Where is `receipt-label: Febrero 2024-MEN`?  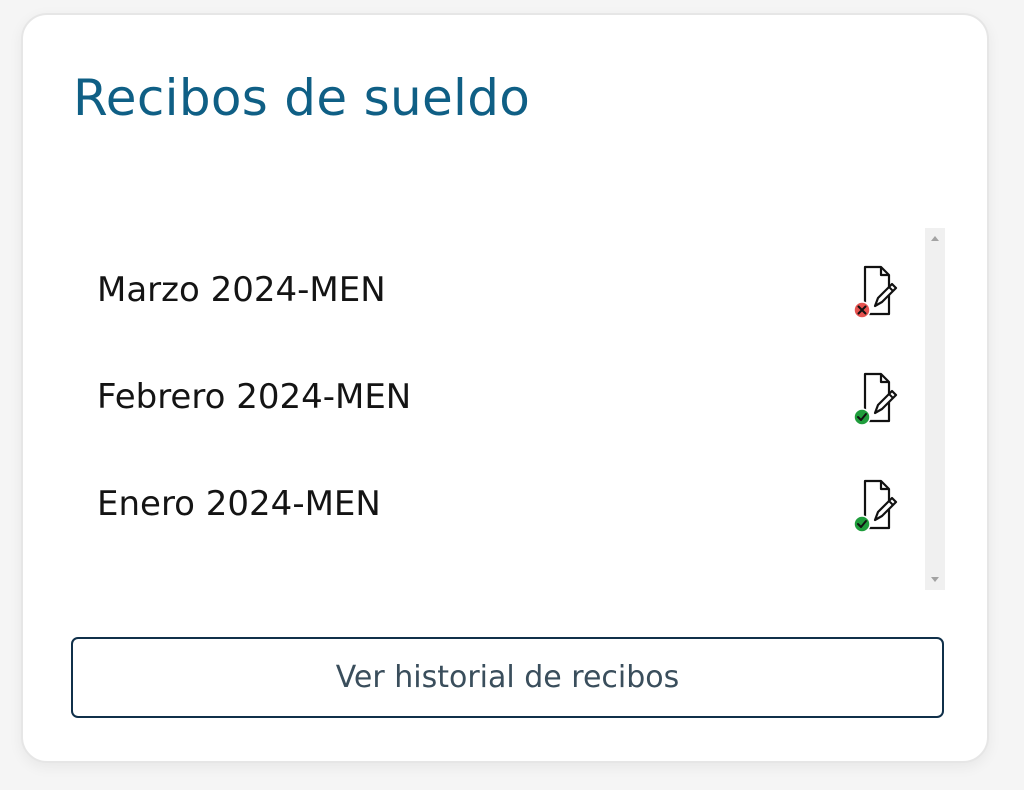 receipt-label: Febrero 2024-MEN is located at coordinates (254, 397).